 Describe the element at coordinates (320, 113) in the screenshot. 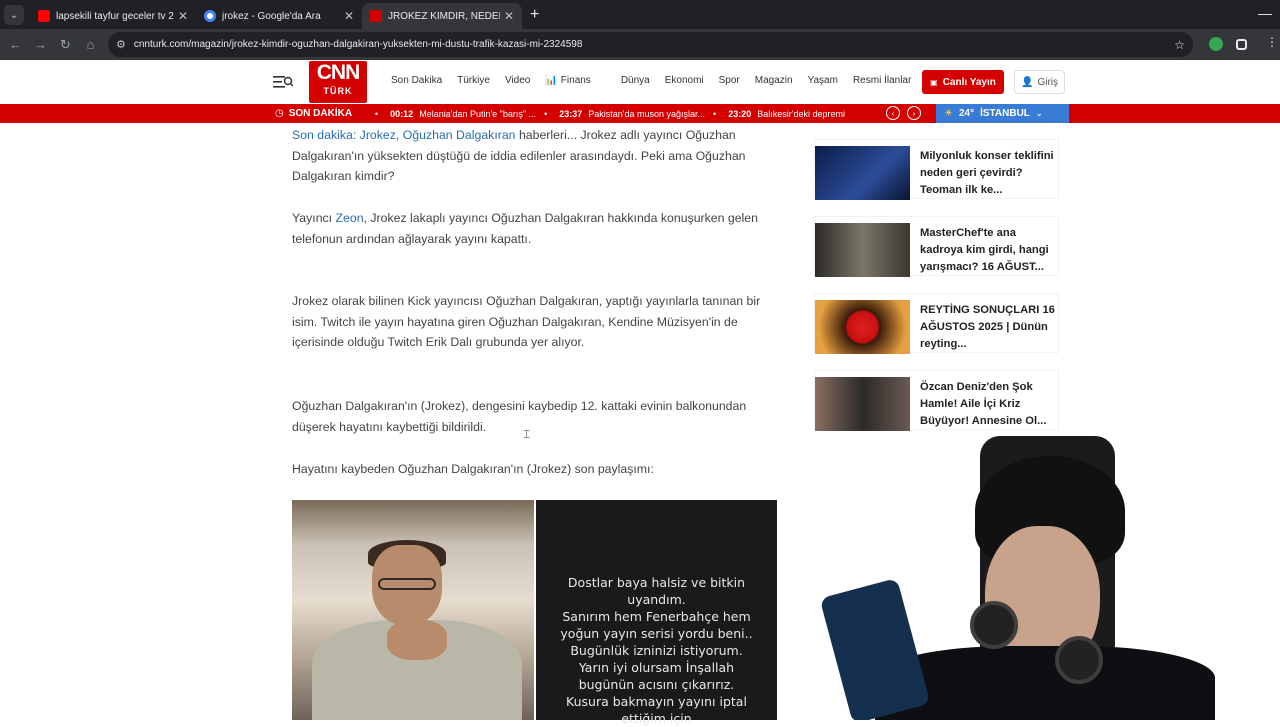

I see `breaking-label-text: SON DAKİKA` at that location.